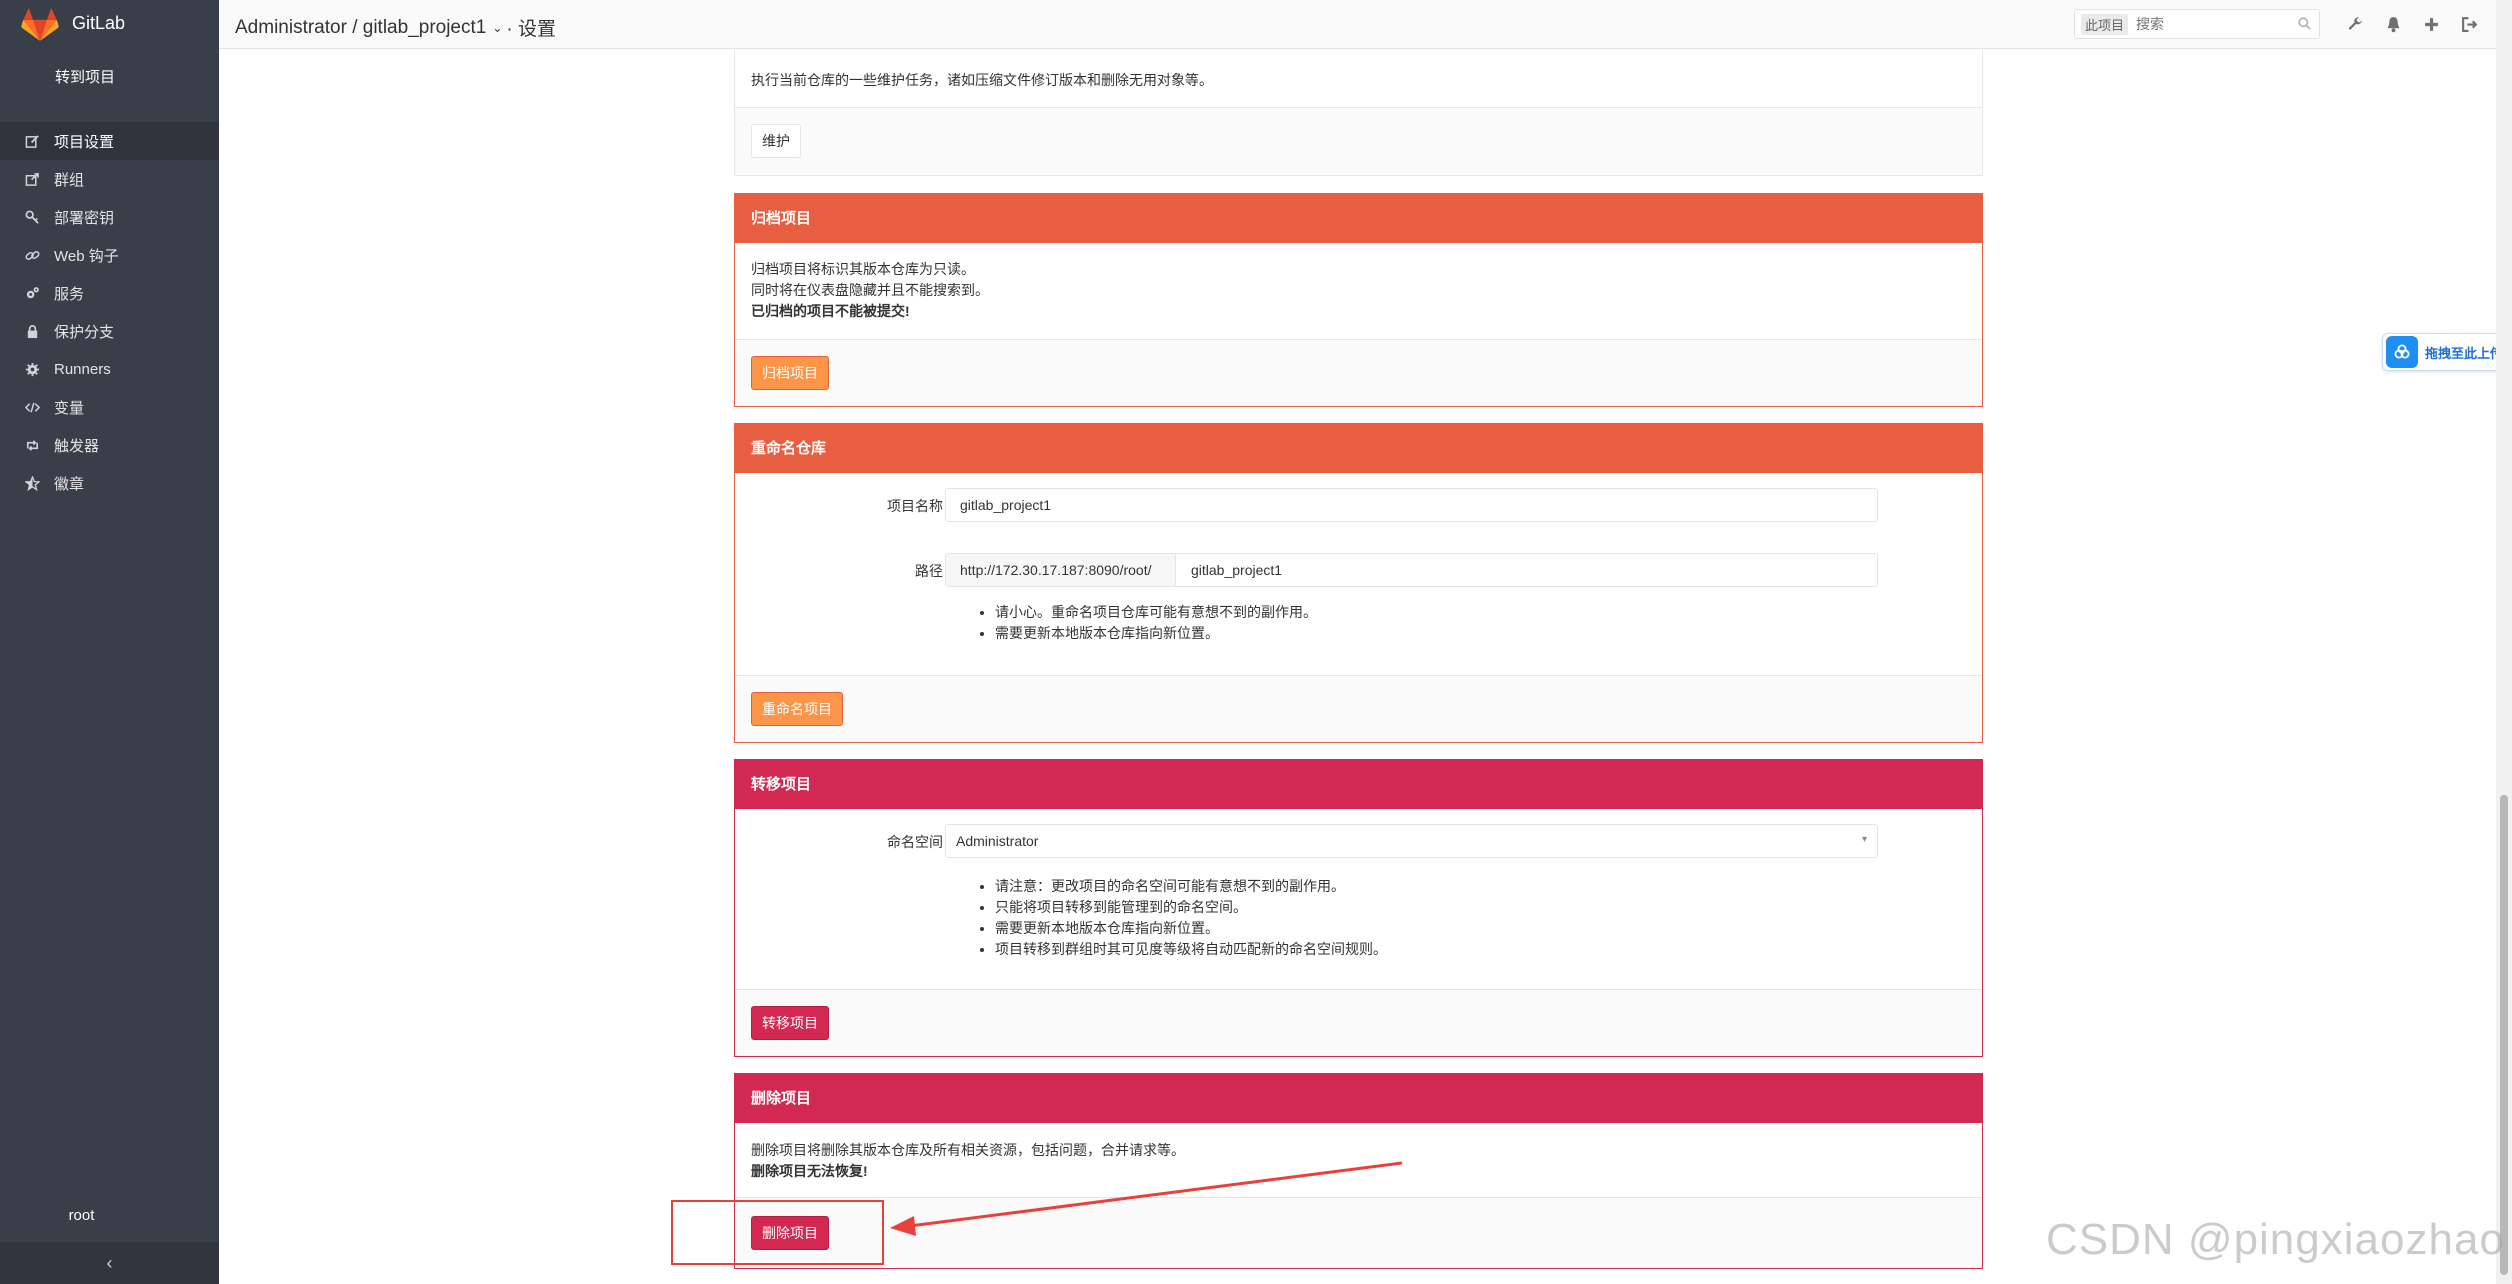  What do you see at coordinates (32, 331) in the screenshot?
I see `lock-icon` at bounding box center [32, 331].